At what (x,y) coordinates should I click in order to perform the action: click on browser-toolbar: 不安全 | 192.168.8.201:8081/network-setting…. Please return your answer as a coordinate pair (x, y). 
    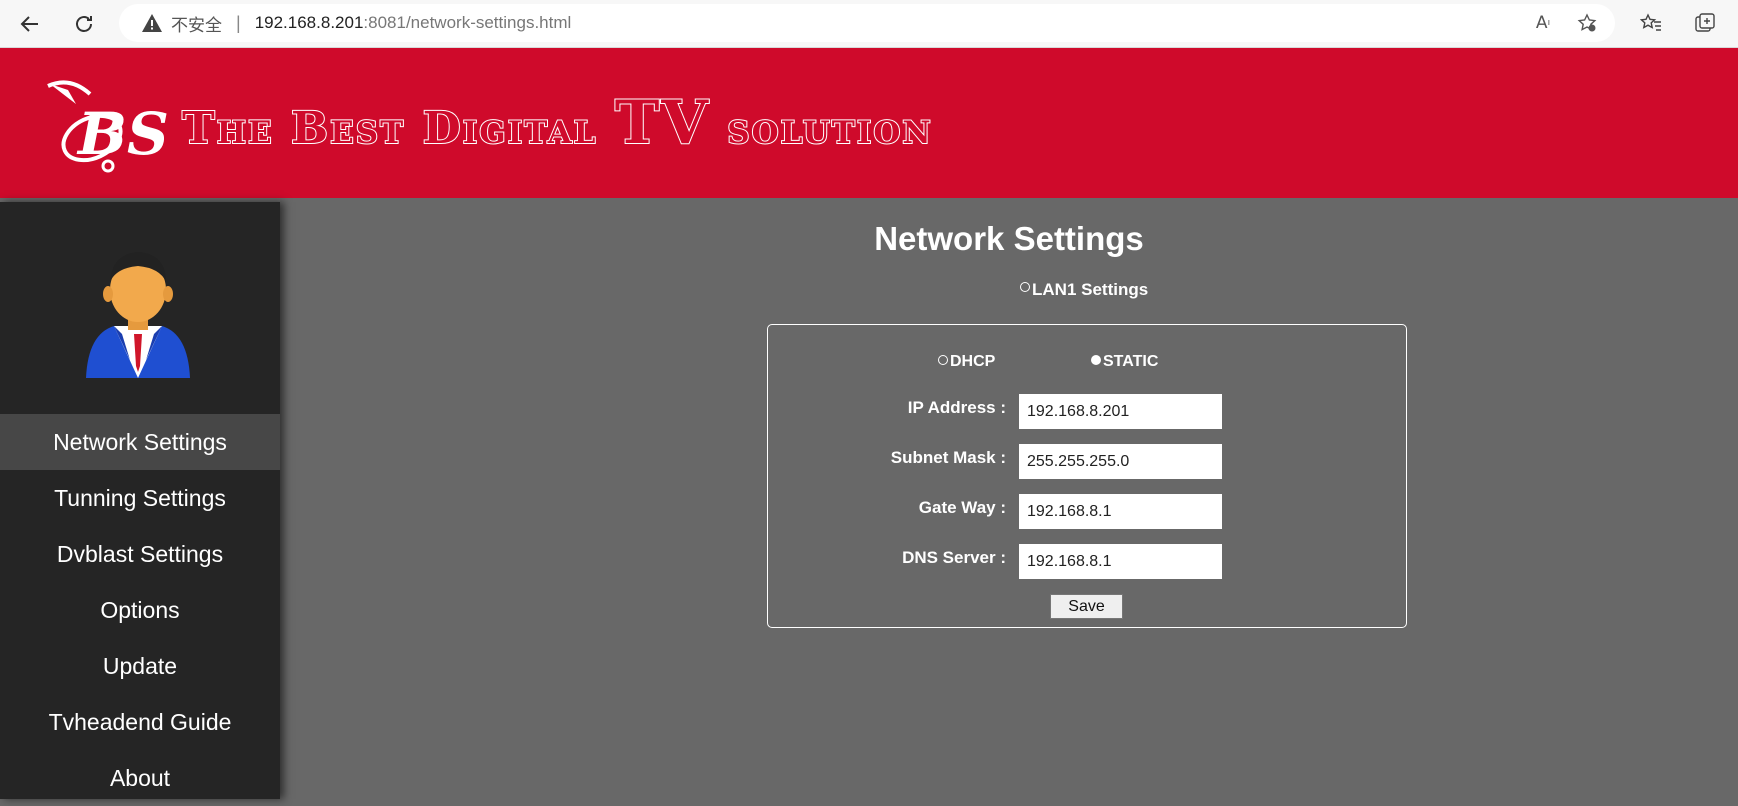
    Looking at the image, I should click on (869, 24).